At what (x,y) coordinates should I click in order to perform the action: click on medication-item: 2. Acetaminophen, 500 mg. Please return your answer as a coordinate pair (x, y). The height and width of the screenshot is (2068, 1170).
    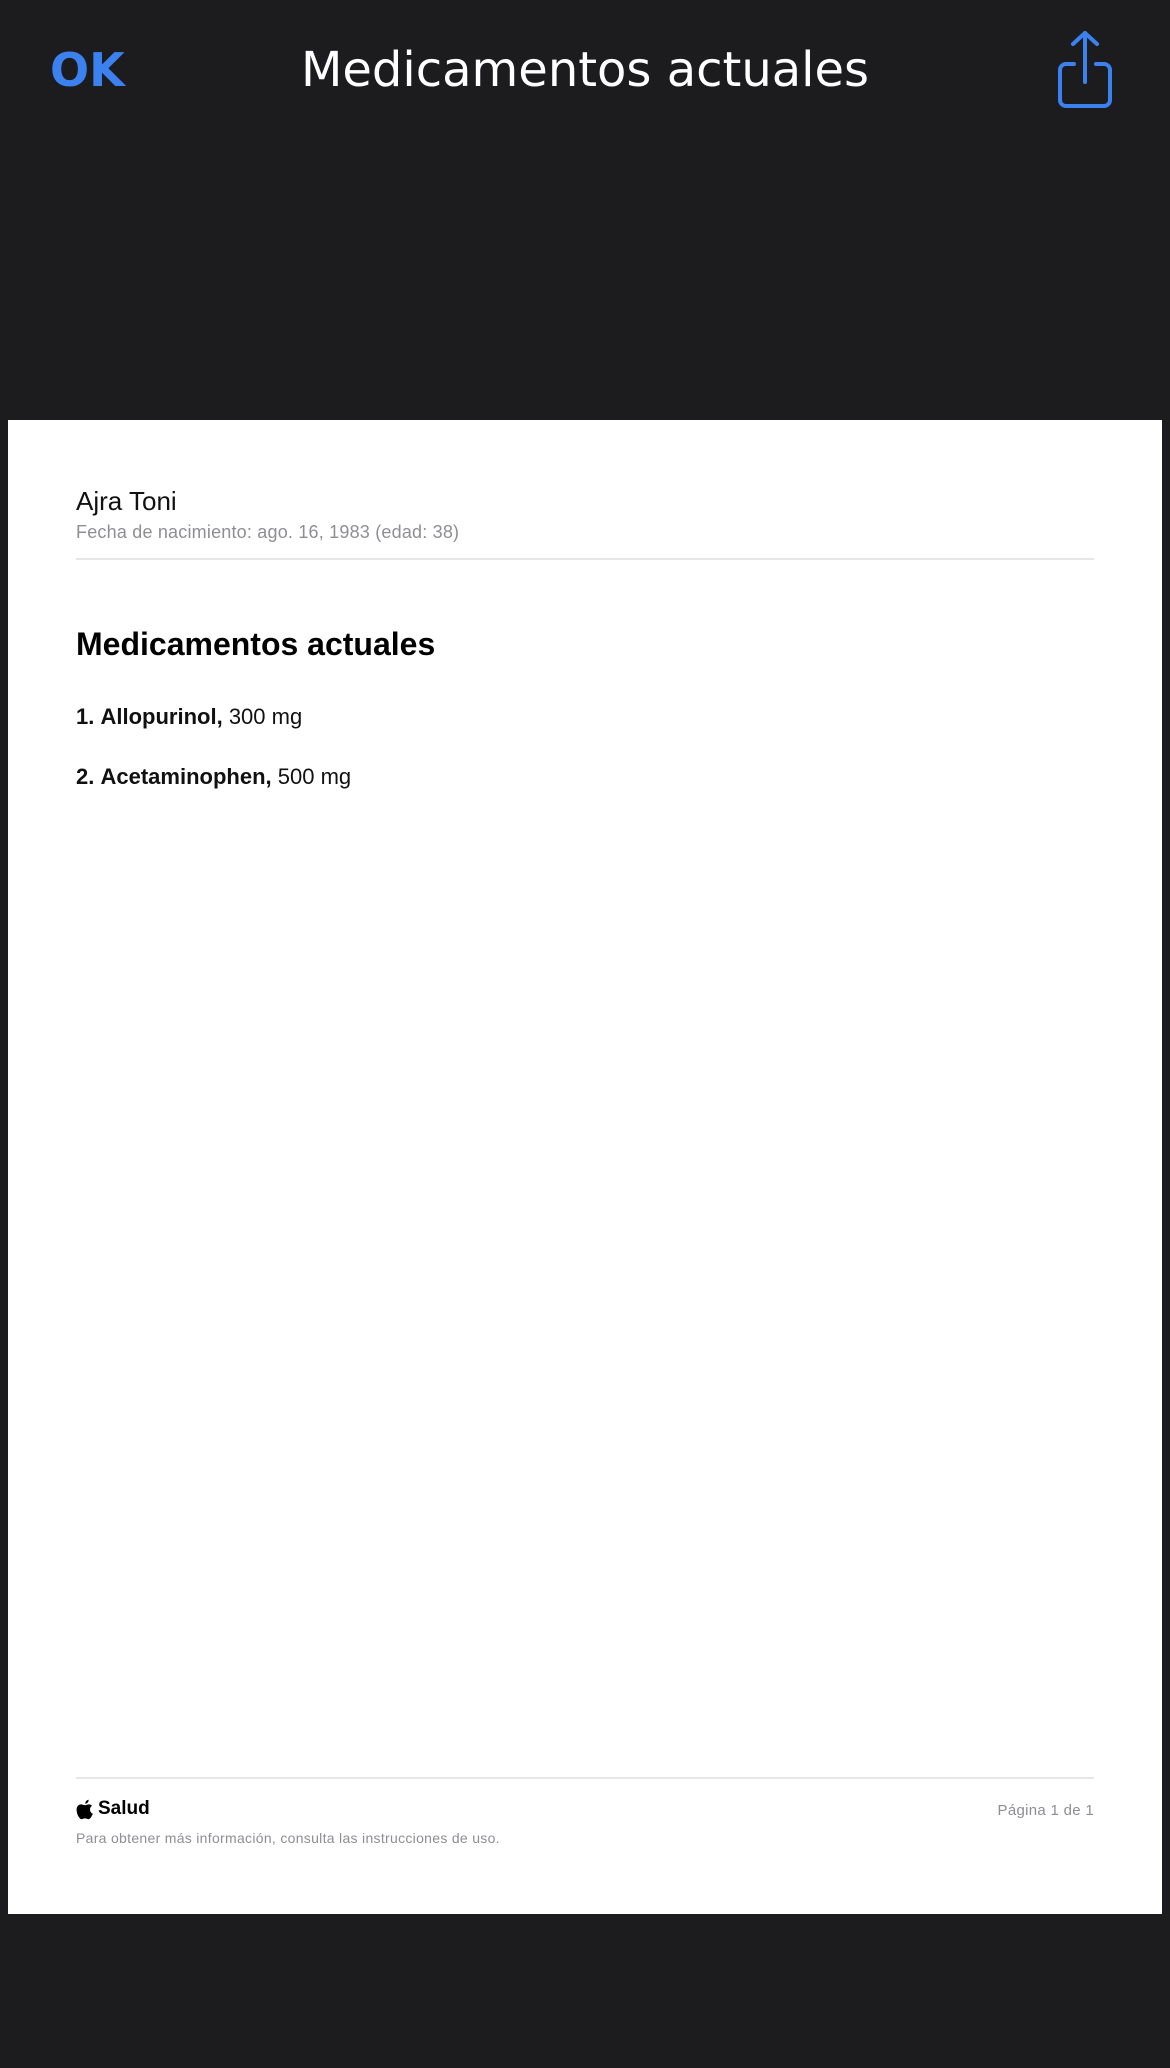
    Looking at the image, I should click on (213, 792).